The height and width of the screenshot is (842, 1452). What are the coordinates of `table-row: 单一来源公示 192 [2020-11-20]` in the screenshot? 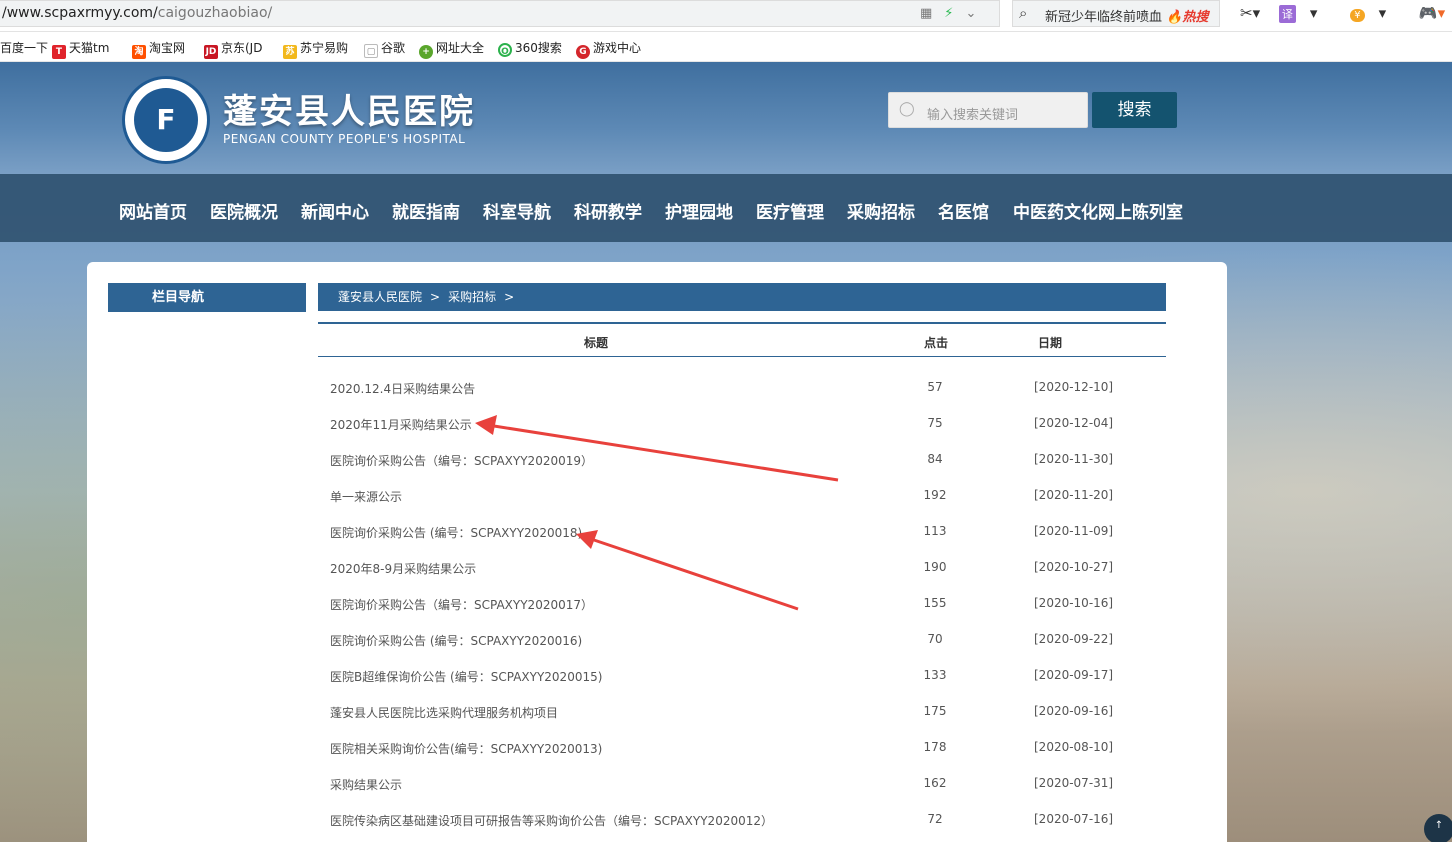 It's located at (742, 506).